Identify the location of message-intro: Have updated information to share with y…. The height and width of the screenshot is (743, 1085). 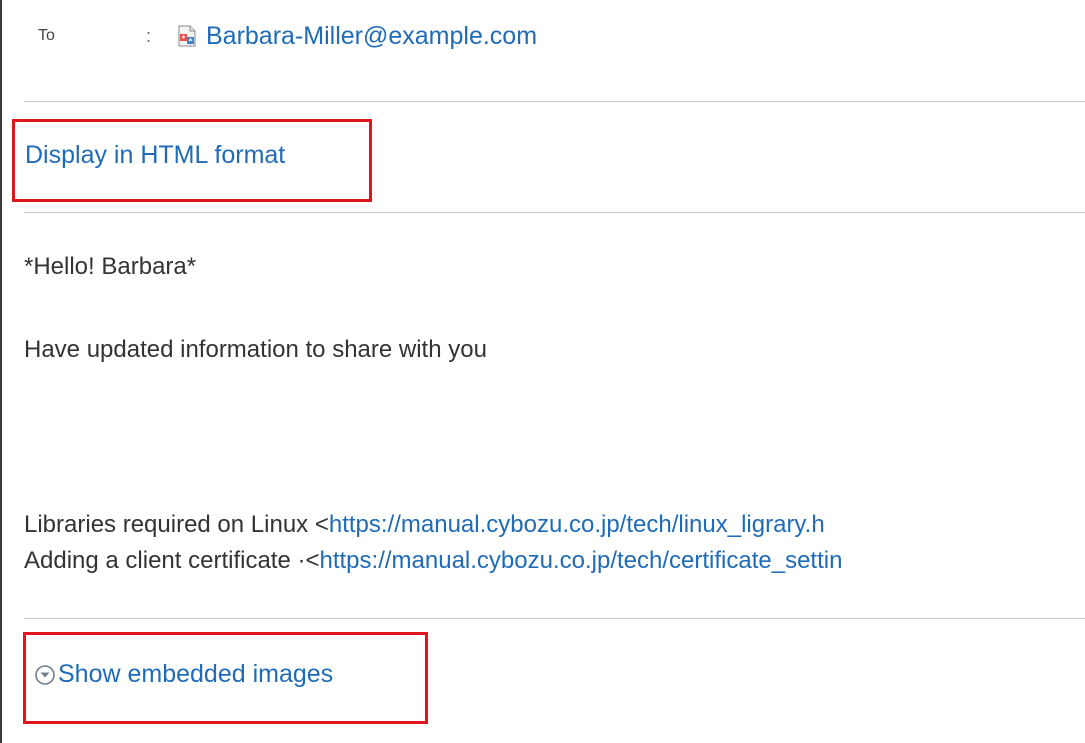
(255, 349).